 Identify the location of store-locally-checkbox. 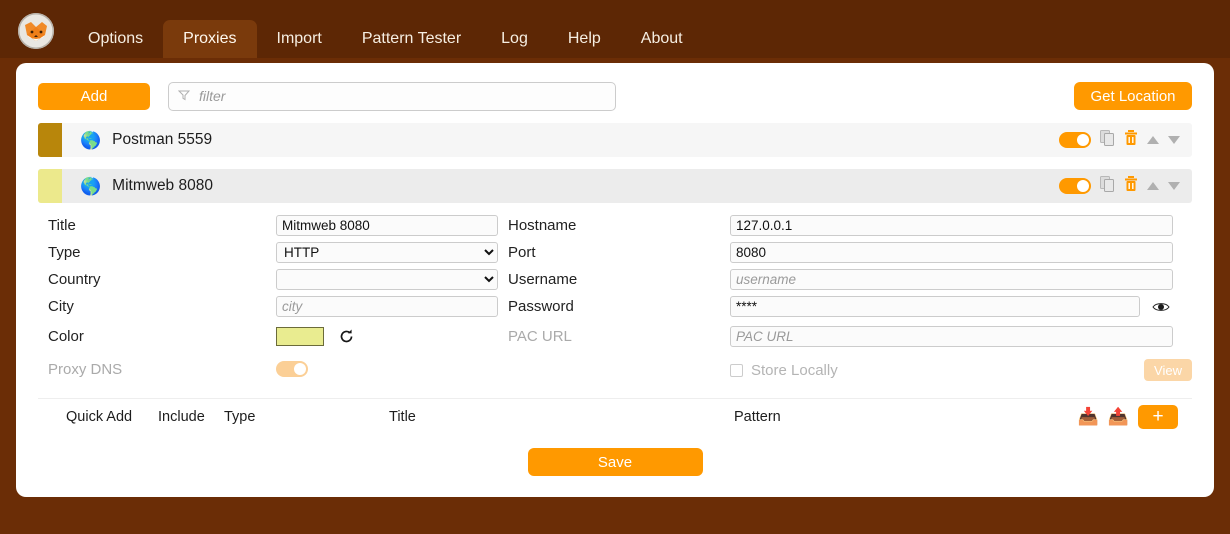
(736, 370).